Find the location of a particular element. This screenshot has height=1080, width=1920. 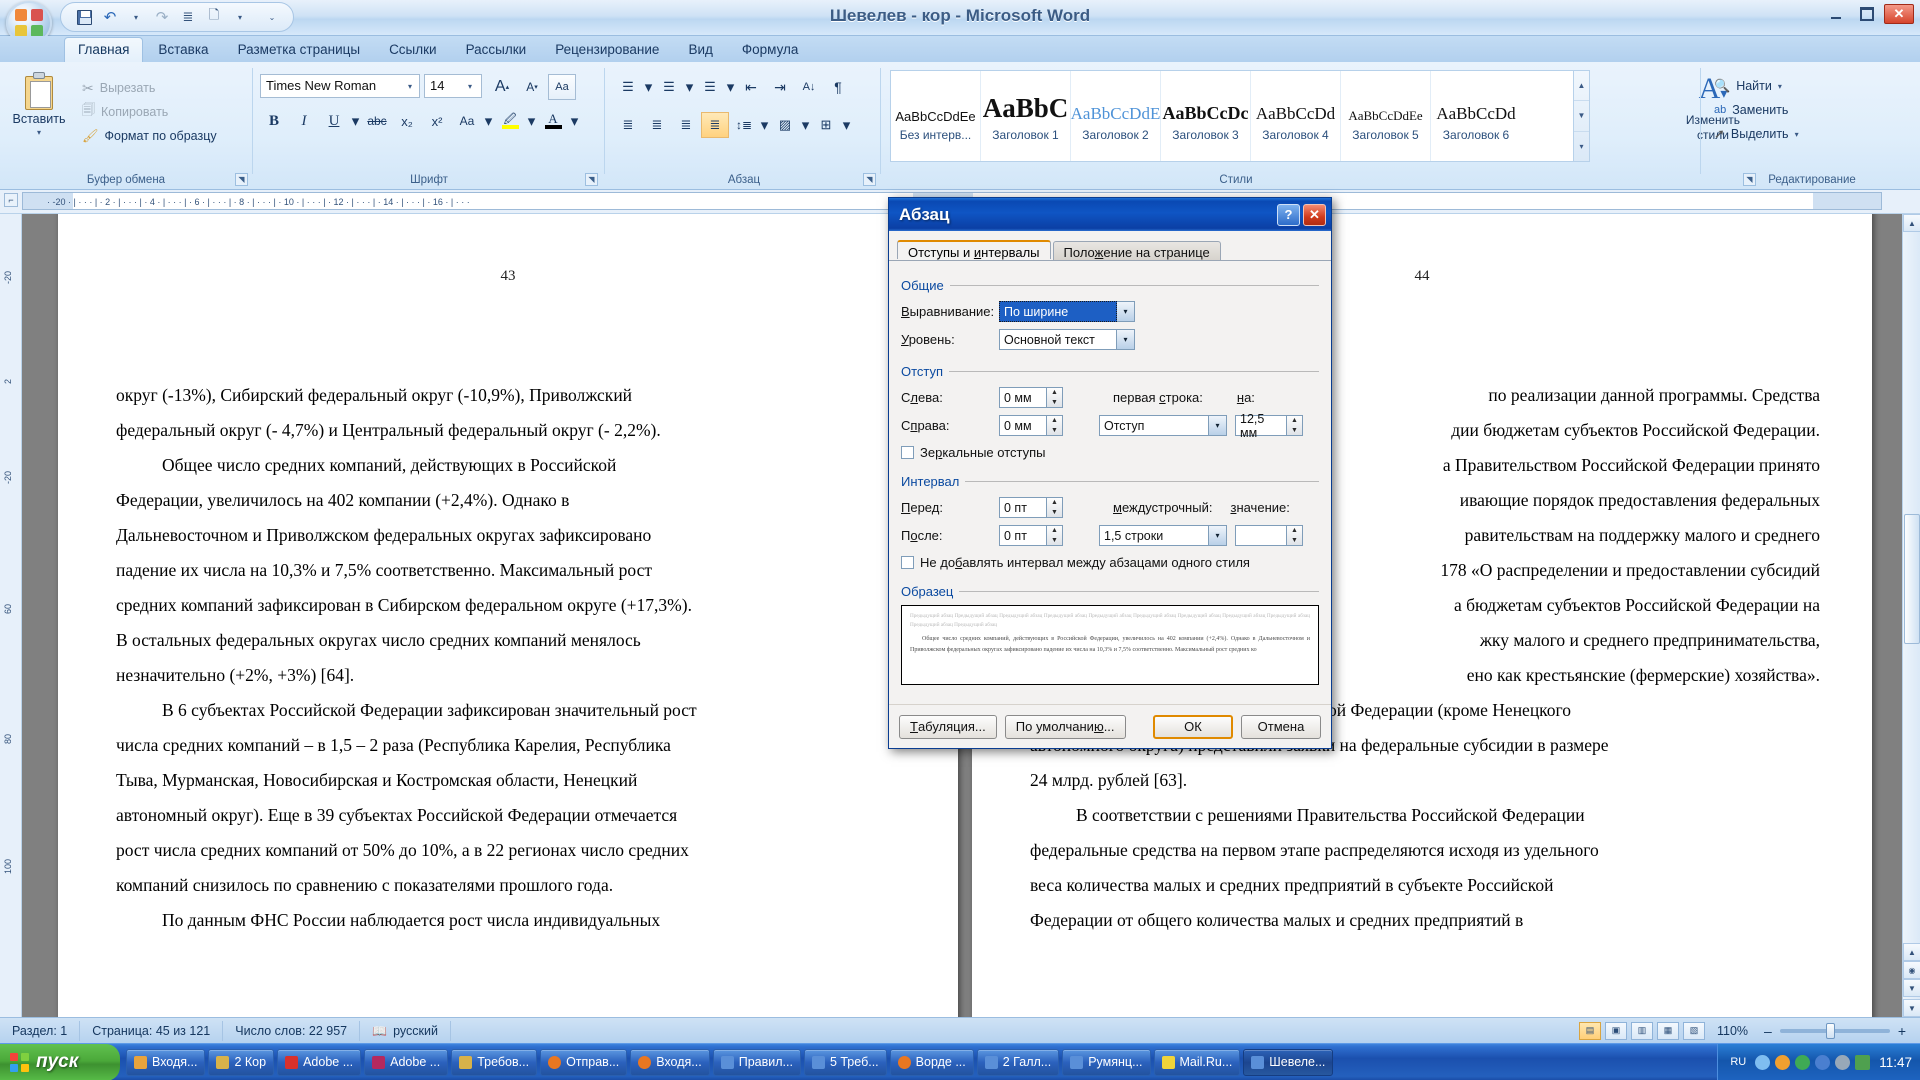

scroll-down-icon: ▼ is located at coordinates (1911, 1008).